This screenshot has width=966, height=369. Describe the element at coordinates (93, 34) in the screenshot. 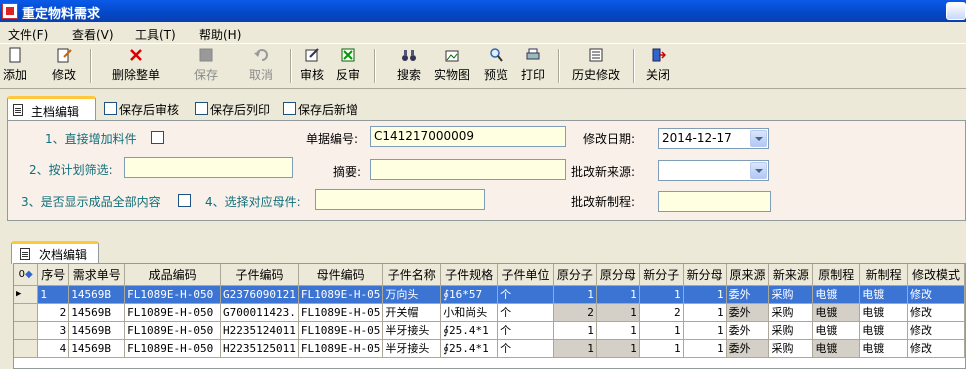

I see `menu-view: 查看(V)` at that location.